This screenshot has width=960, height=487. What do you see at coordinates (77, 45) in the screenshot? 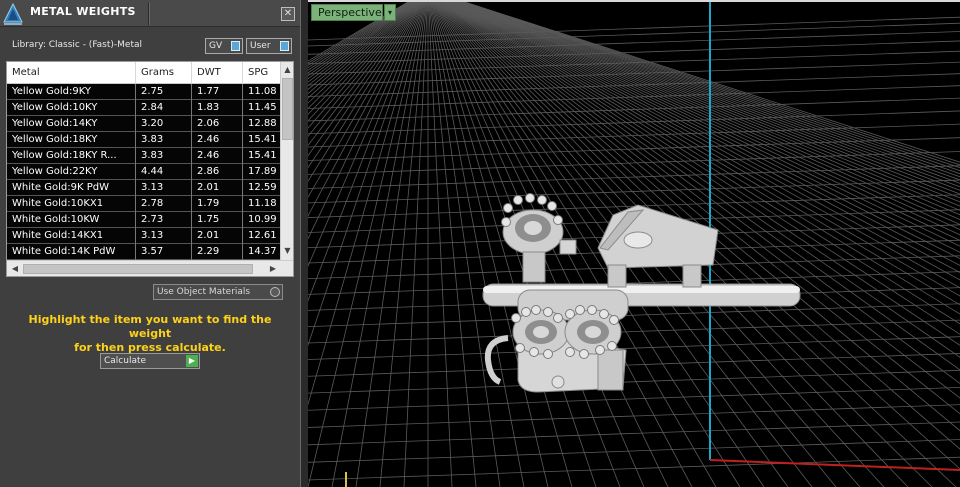
I see `library-label: Library: Classic - (Fast)-Metal` at bounding box center [77, 45].